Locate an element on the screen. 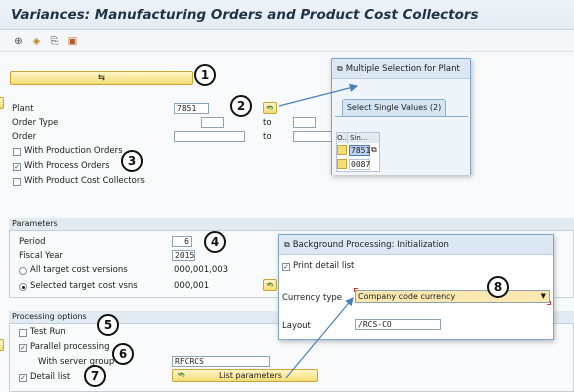  callout-4: 4 is located at coordinates (215, 242).